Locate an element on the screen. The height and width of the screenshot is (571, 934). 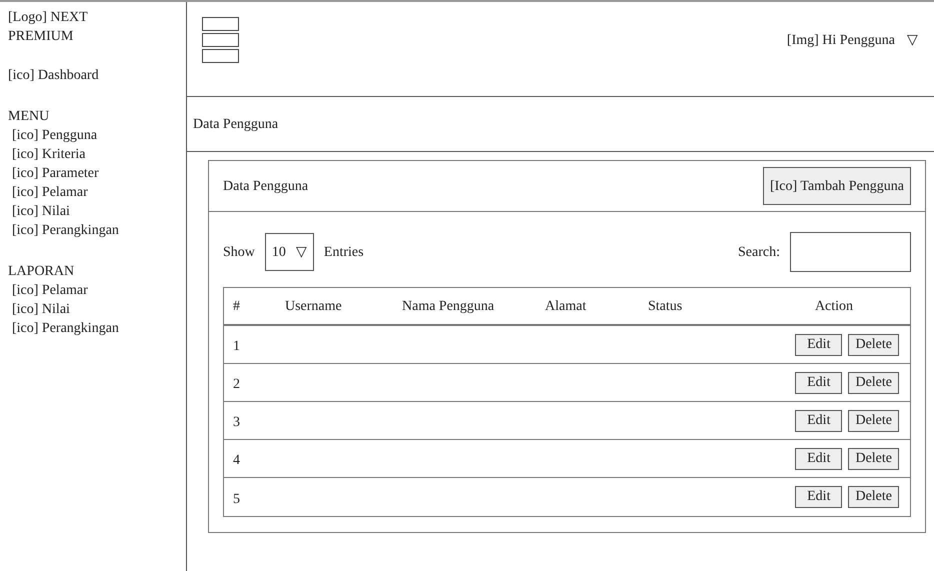
card-title: Data Pengguna is located at coordinates (265, 187).